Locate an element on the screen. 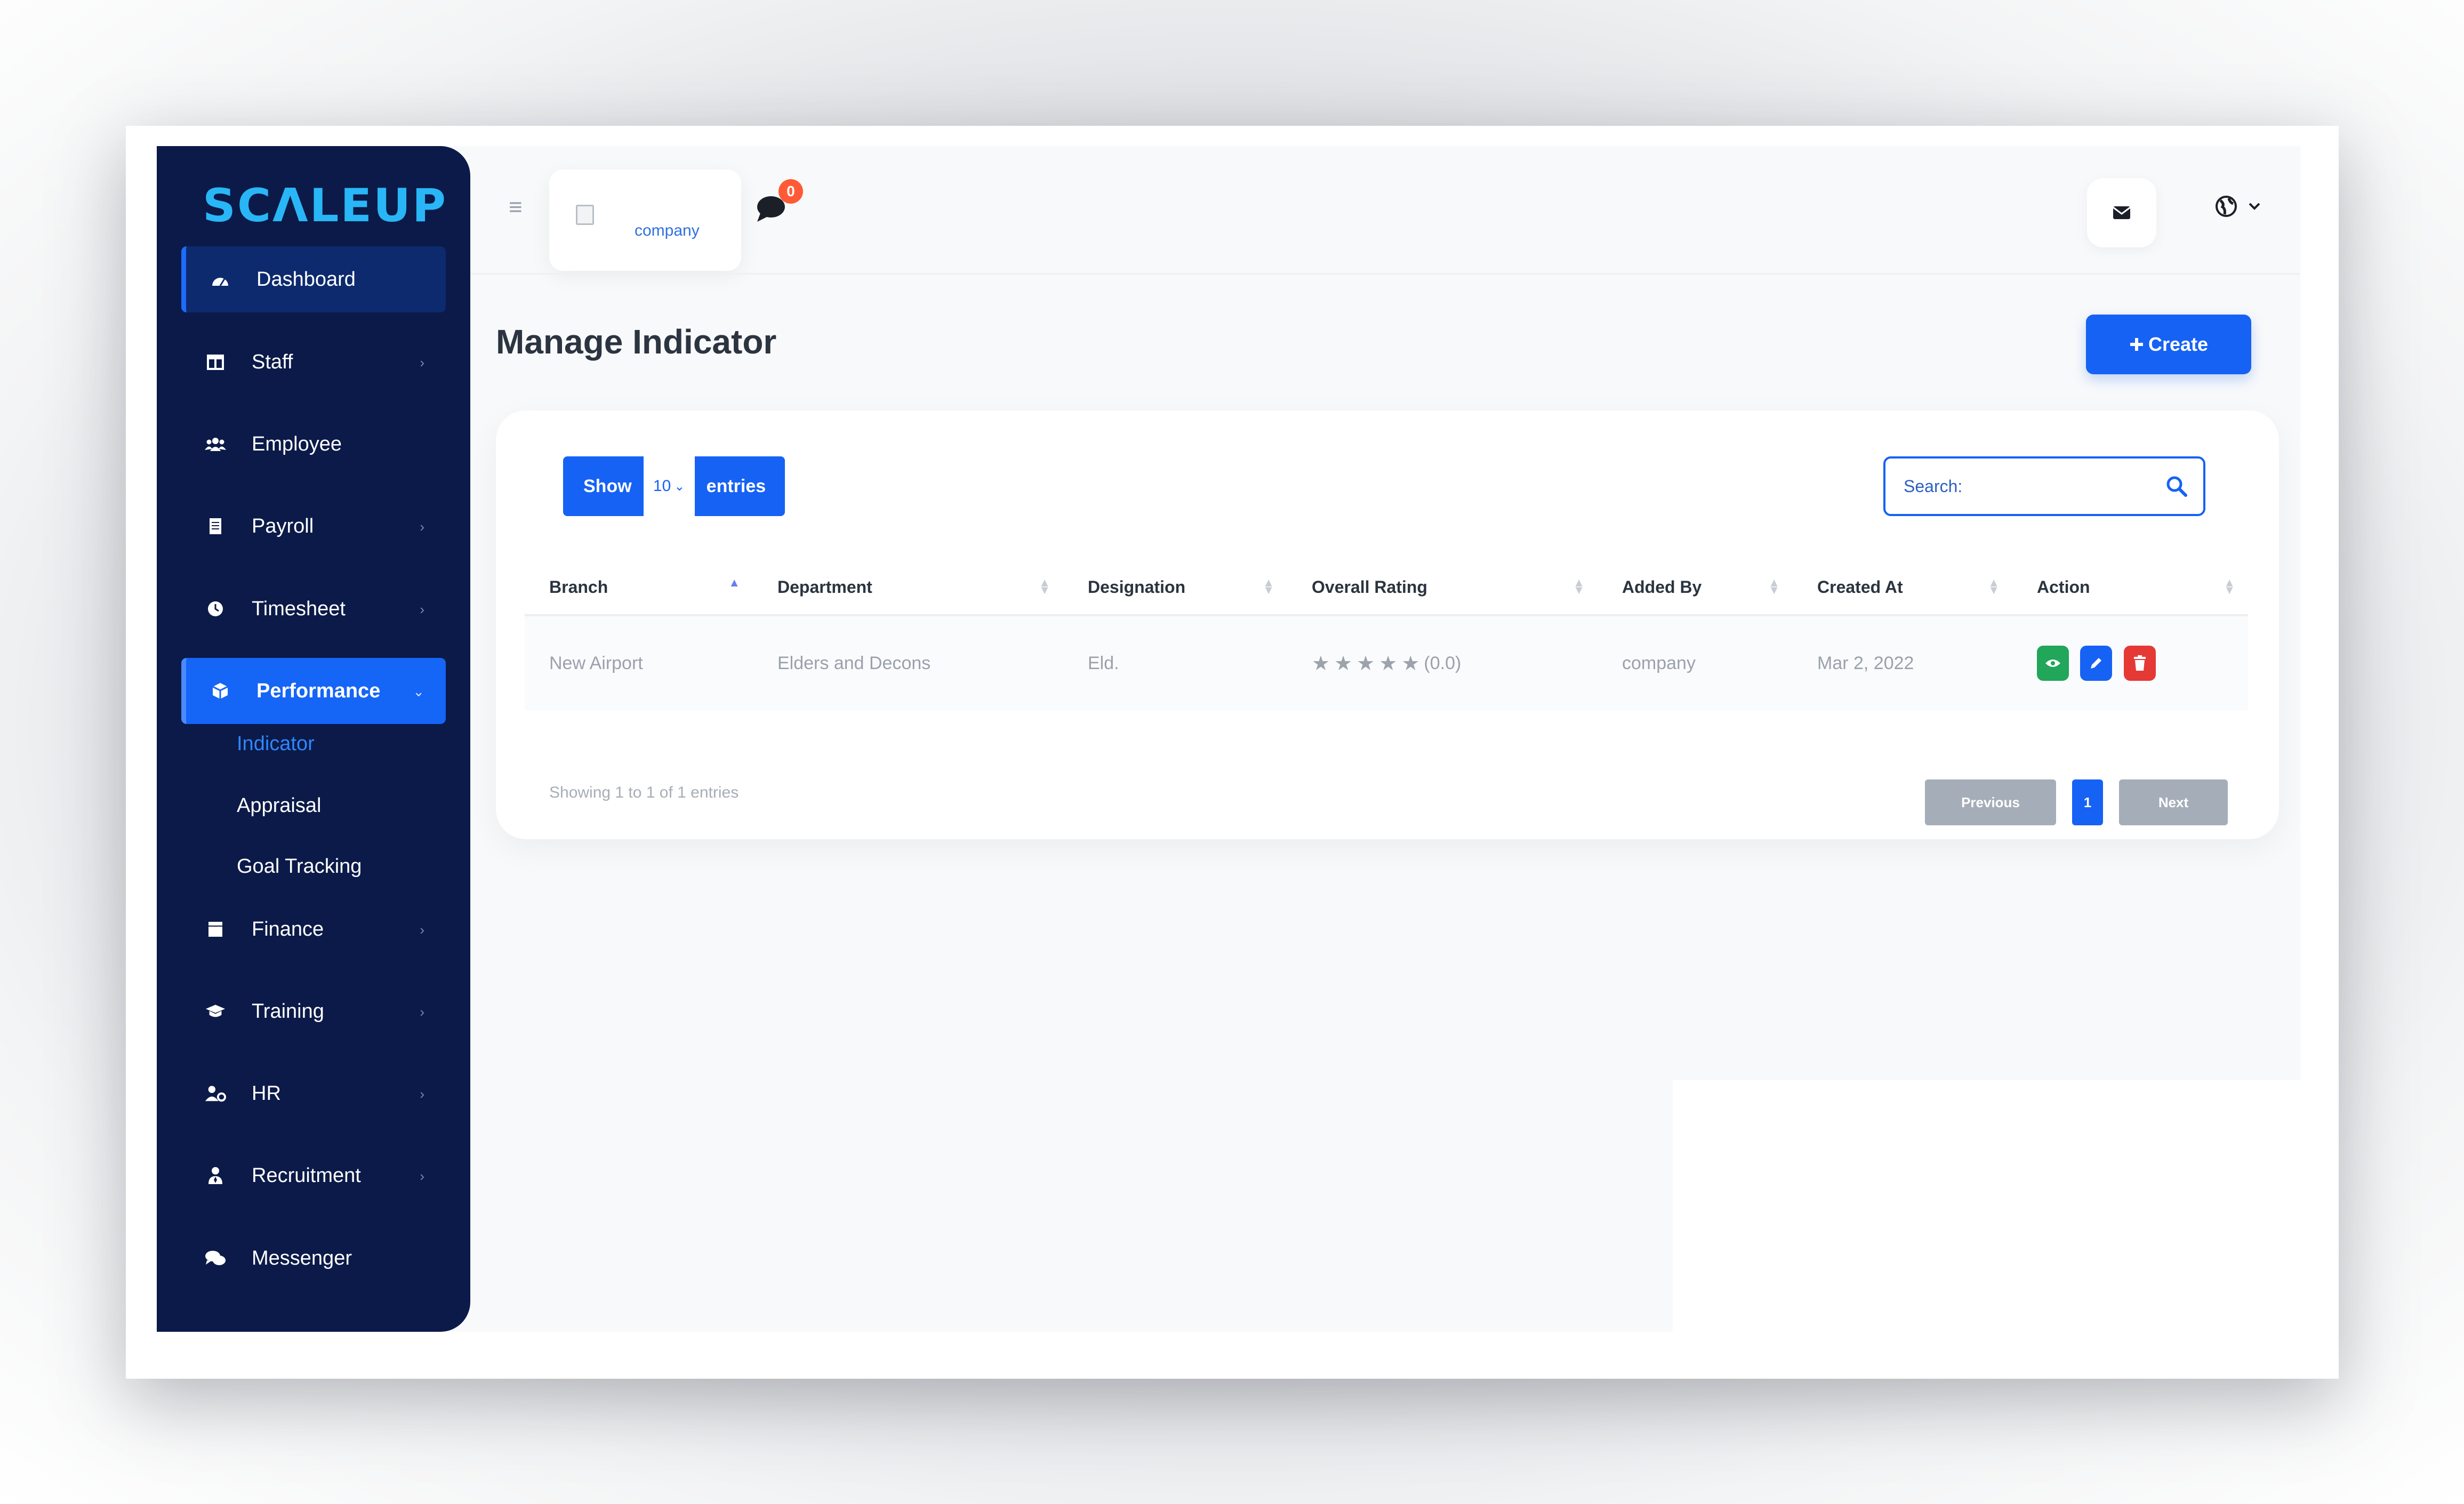  globe-icon is located at coordinates (2226, 206).